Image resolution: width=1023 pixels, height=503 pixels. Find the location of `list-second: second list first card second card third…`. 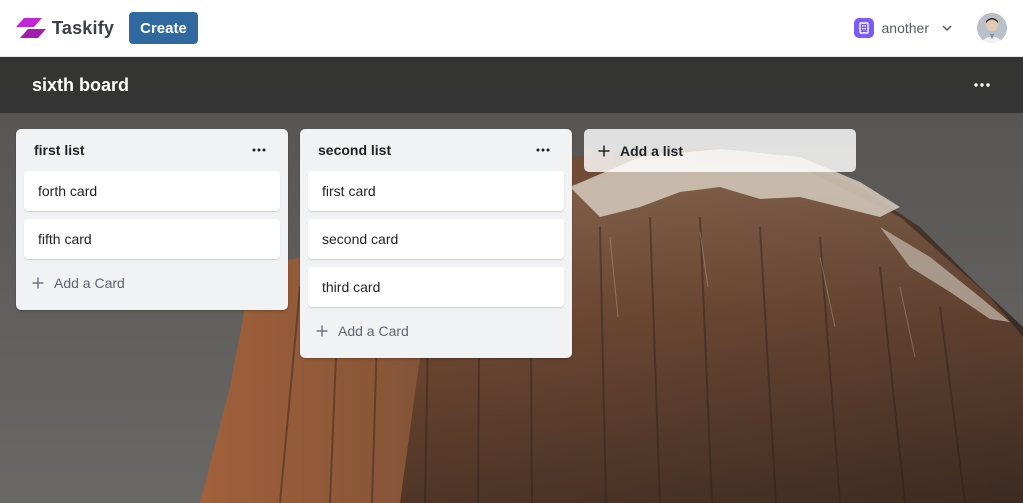

list-second: second list first card second card third… is located at coordinates (436, 243).